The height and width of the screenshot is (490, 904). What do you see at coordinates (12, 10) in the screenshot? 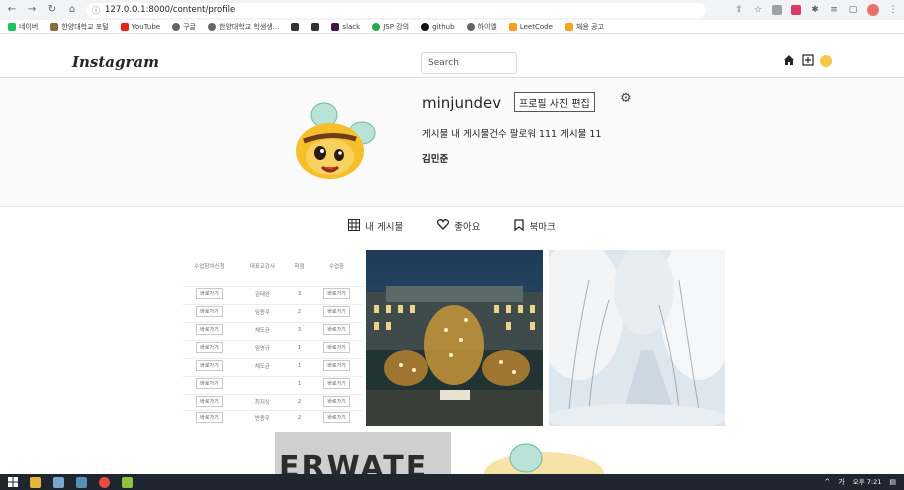
I see `back-icon: ←` at bounding box center [12, 10].